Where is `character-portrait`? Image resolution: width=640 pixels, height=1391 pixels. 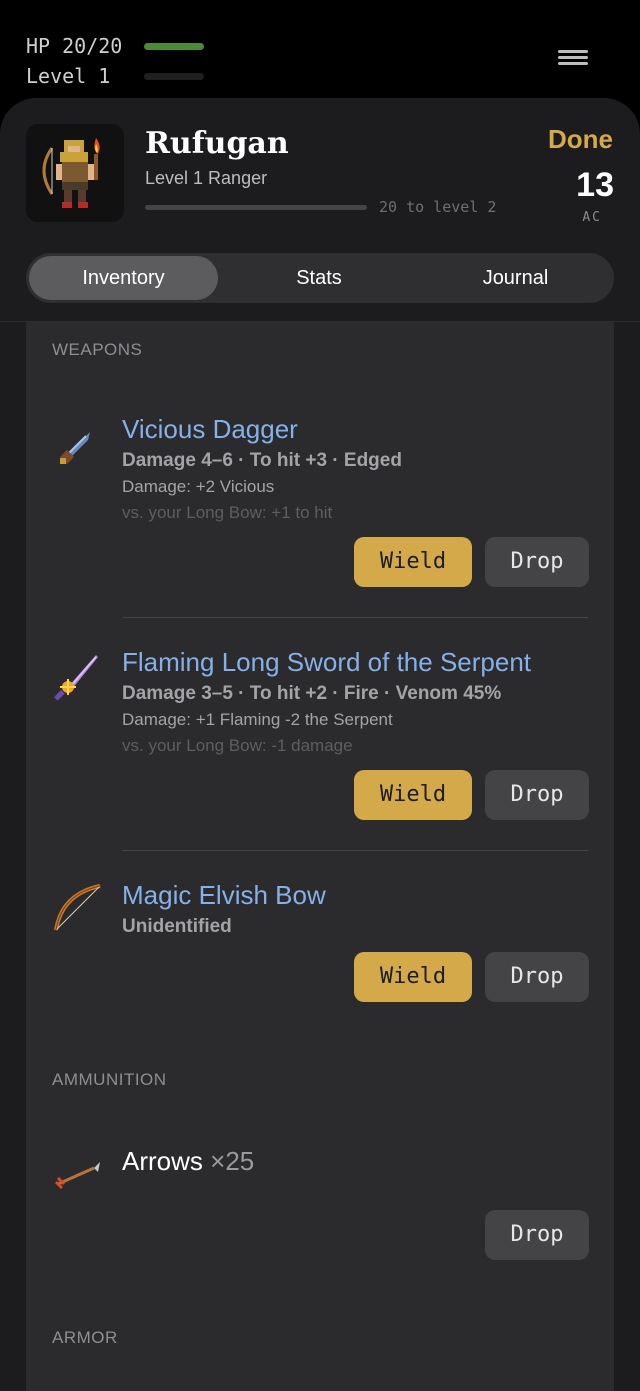
character-portrait is located at coordinates (75, 173).